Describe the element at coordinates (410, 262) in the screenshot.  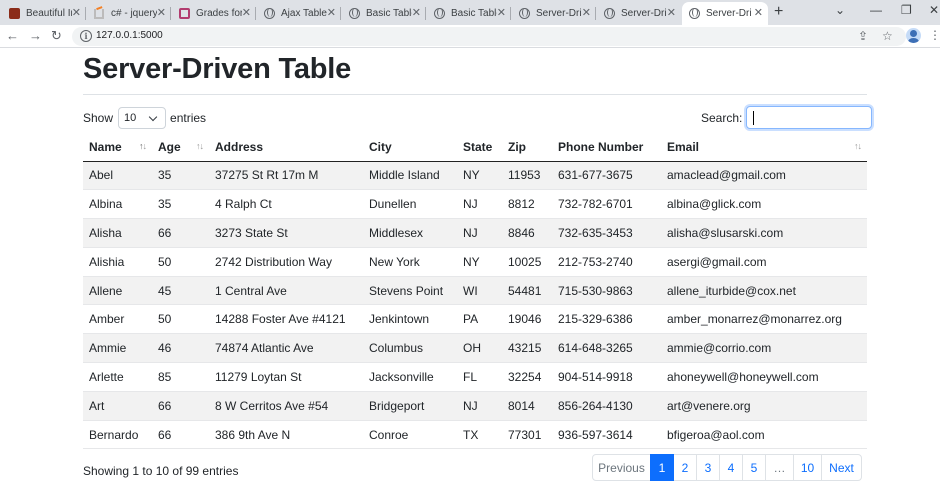
I see `table-cell: New York` at that location.